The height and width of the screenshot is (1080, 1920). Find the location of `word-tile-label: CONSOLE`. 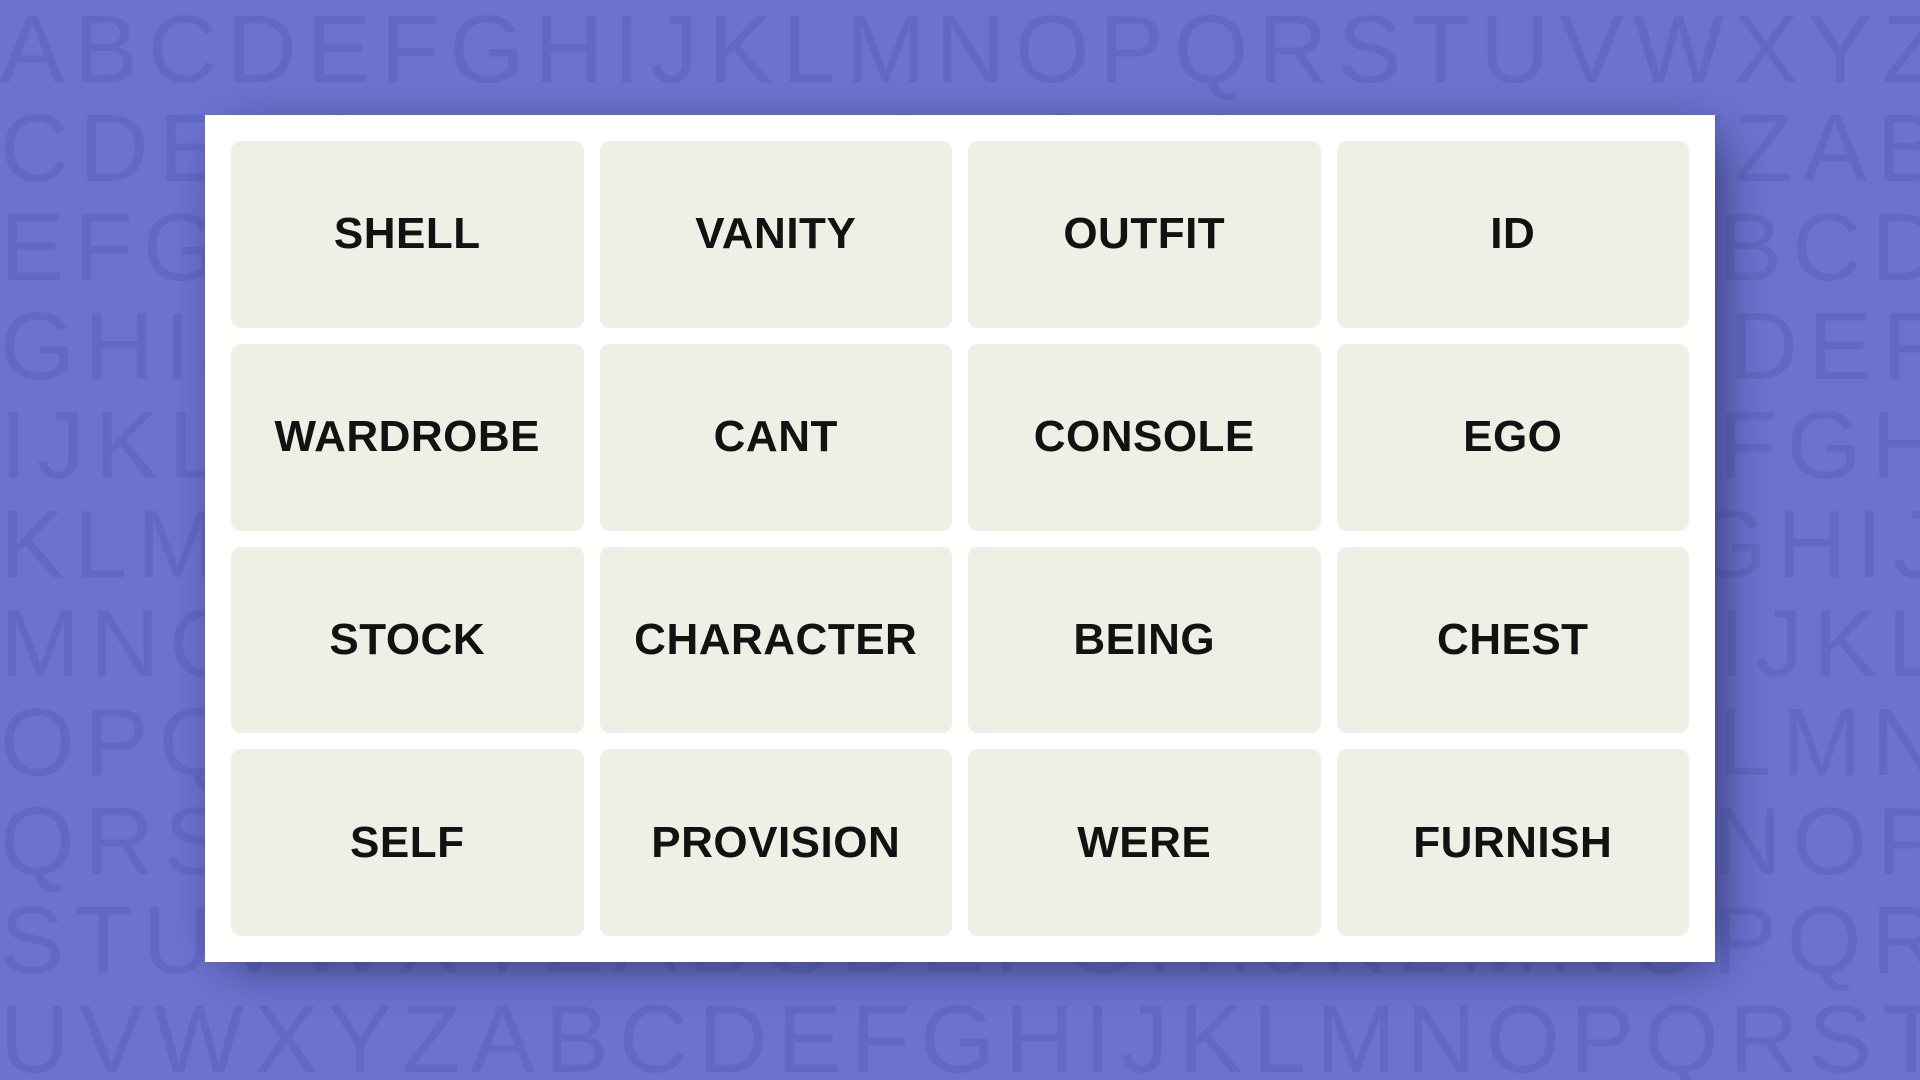

word-tile-label: CONSOLE is located at coordinates (1144, 437).